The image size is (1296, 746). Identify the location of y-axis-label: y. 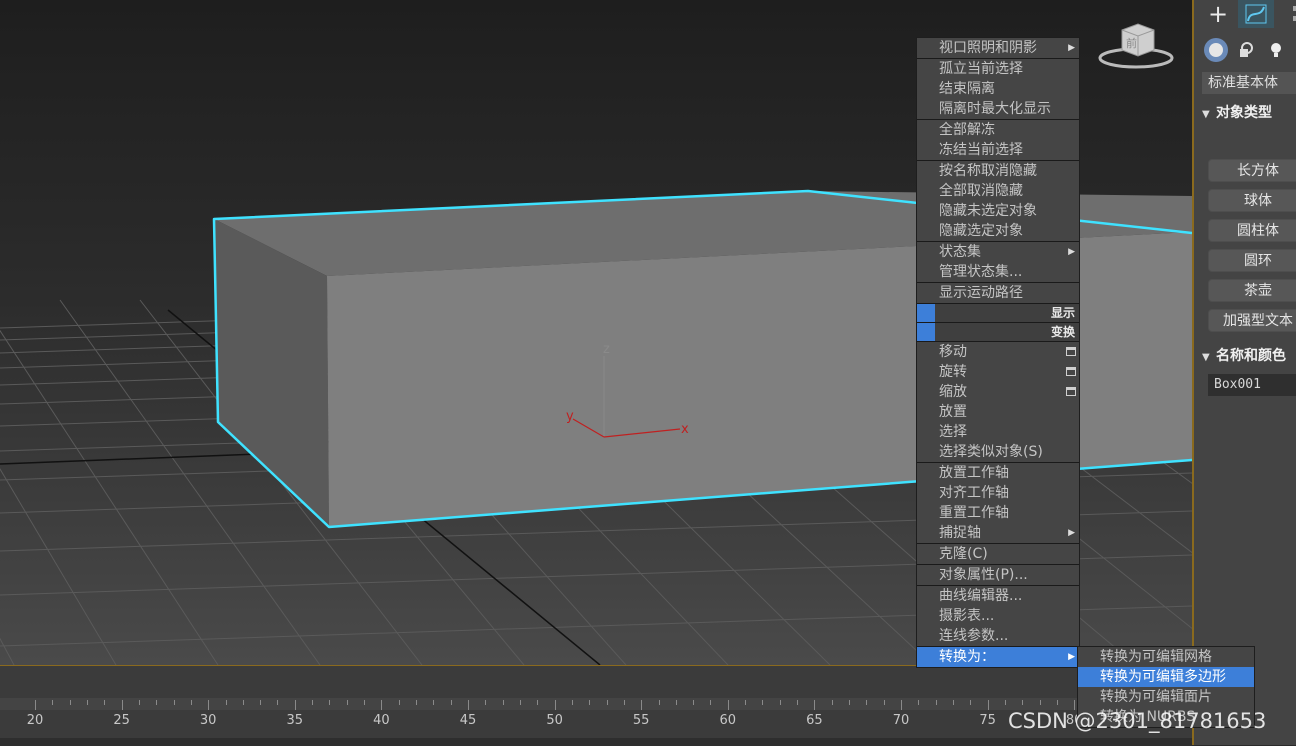
(570, 416).